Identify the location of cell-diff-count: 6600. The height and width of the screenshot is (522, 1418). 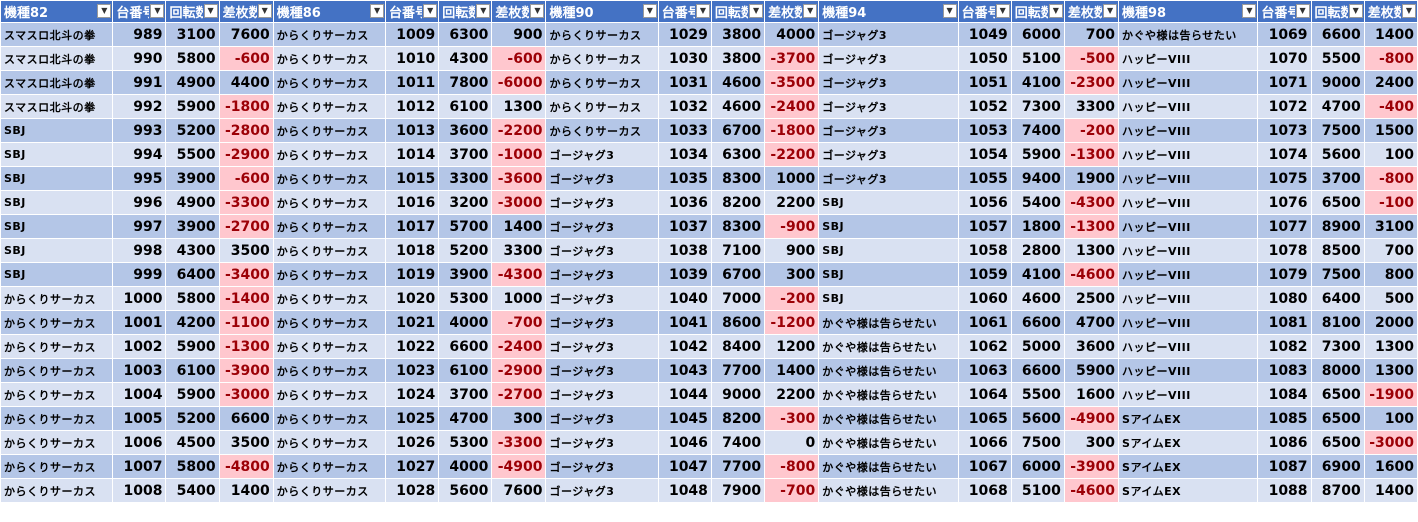
(246, 418).